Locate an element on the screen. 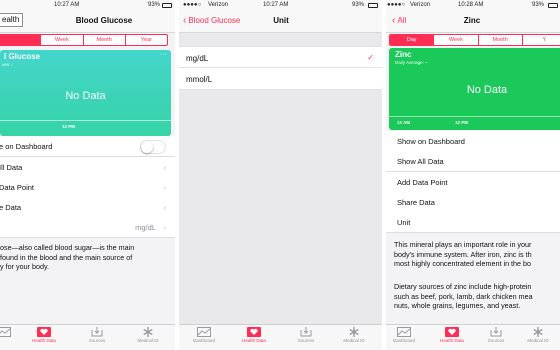 Image resolution: width=560 pixels, height=350 pixels. row-label: Data Point is located at coordinates (17, 187).